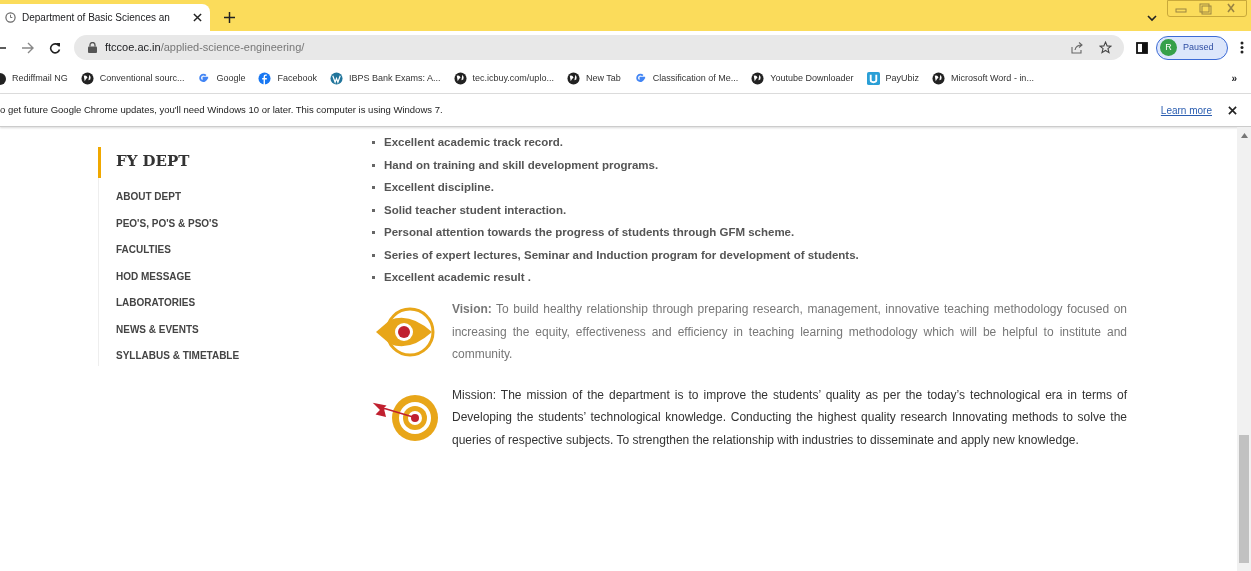 Image resolution: width=1251 pixels, height=571 pixels. I want to click on sidebar-link: SYLLABUS & TIMETABLE, so click(207, 356).